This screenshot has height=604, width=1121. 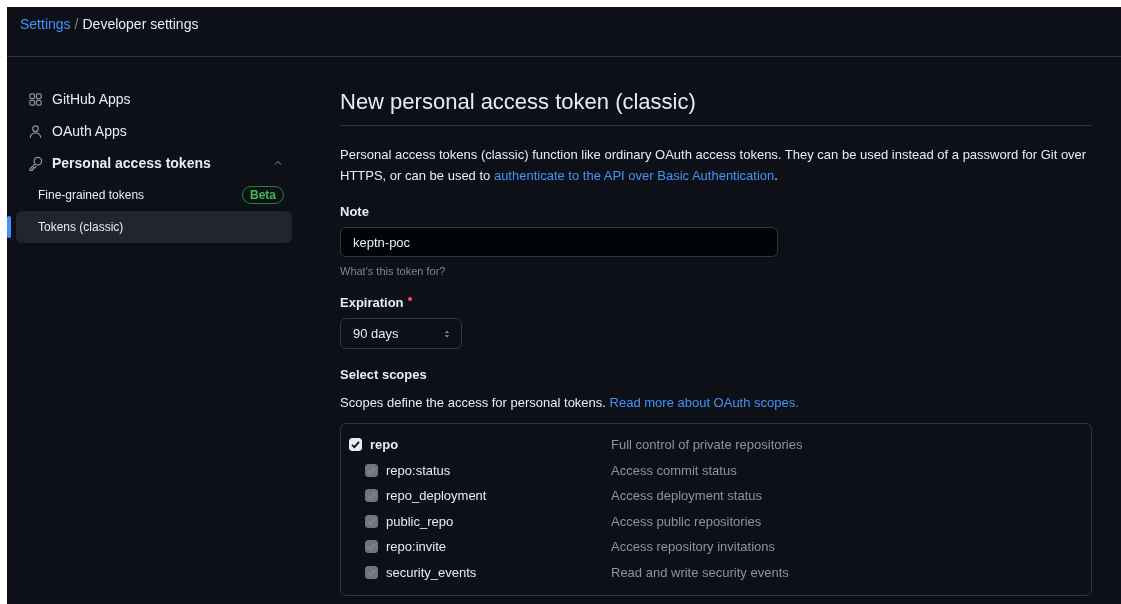 I want to click on scope-name: public_repo, so click(x=420, y=521).